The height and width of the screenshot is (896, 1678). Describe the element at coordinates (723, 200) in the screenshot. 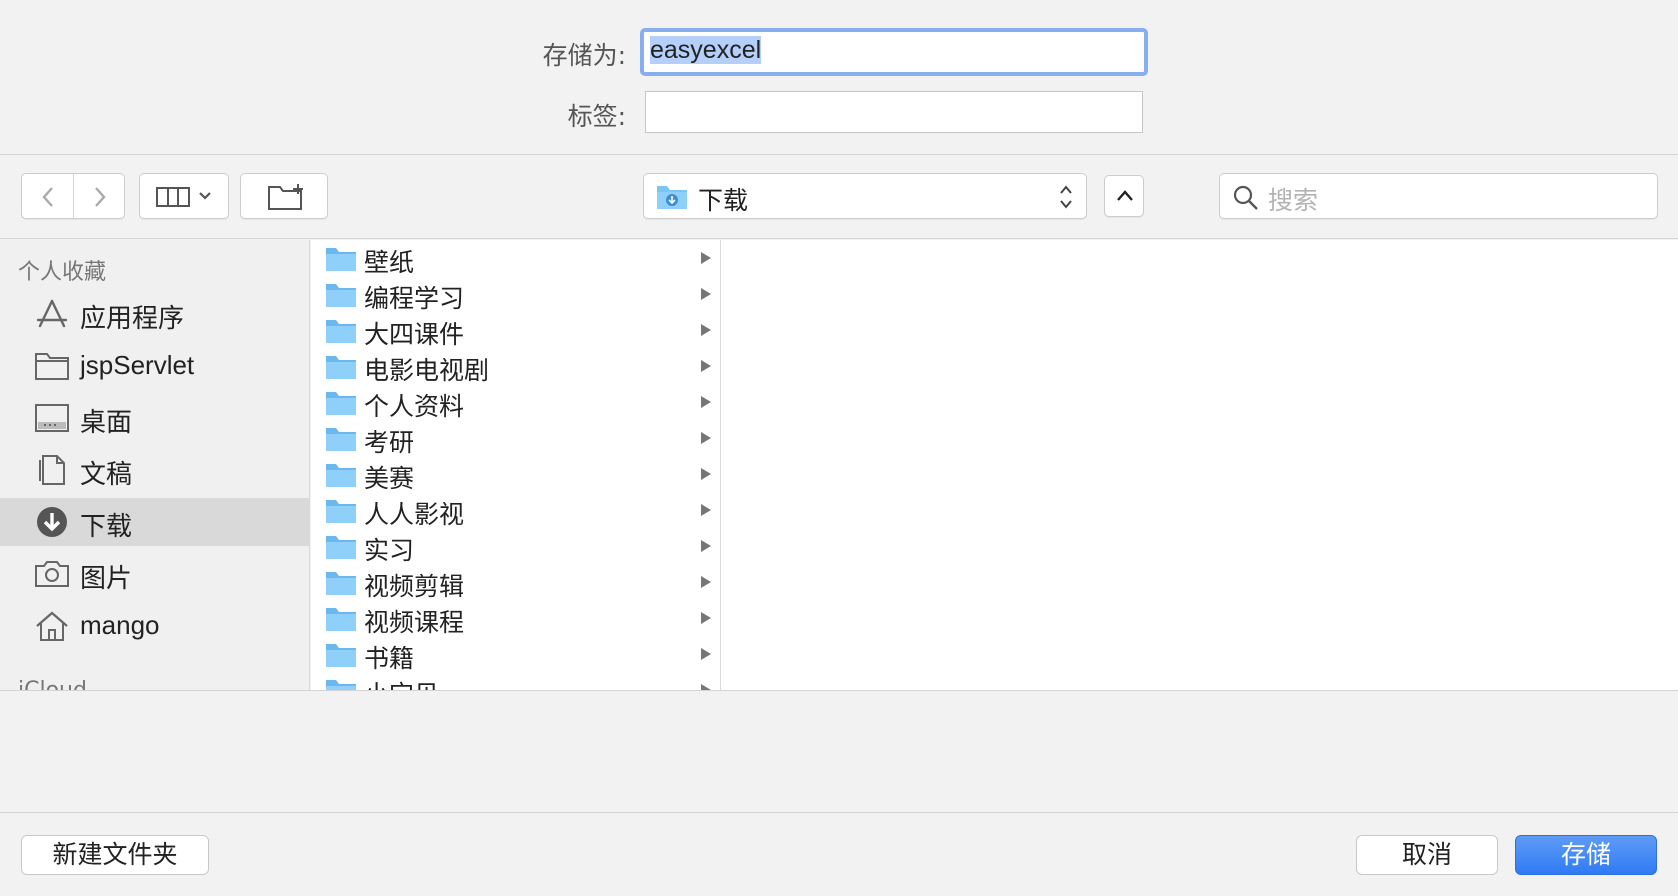

I see `location-label: 下载` at that location.